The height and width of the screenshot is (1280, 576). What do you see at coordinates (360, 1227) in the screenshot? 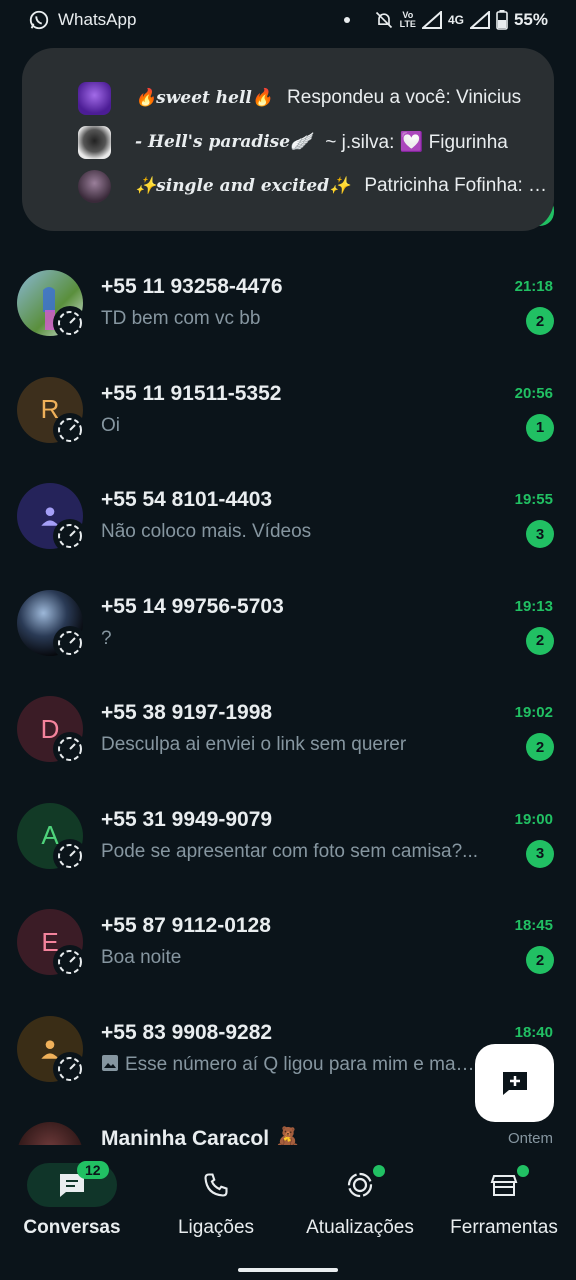
I see `nav-atualizacoes-label: Atualizações` at bounding box center [360, 1227].